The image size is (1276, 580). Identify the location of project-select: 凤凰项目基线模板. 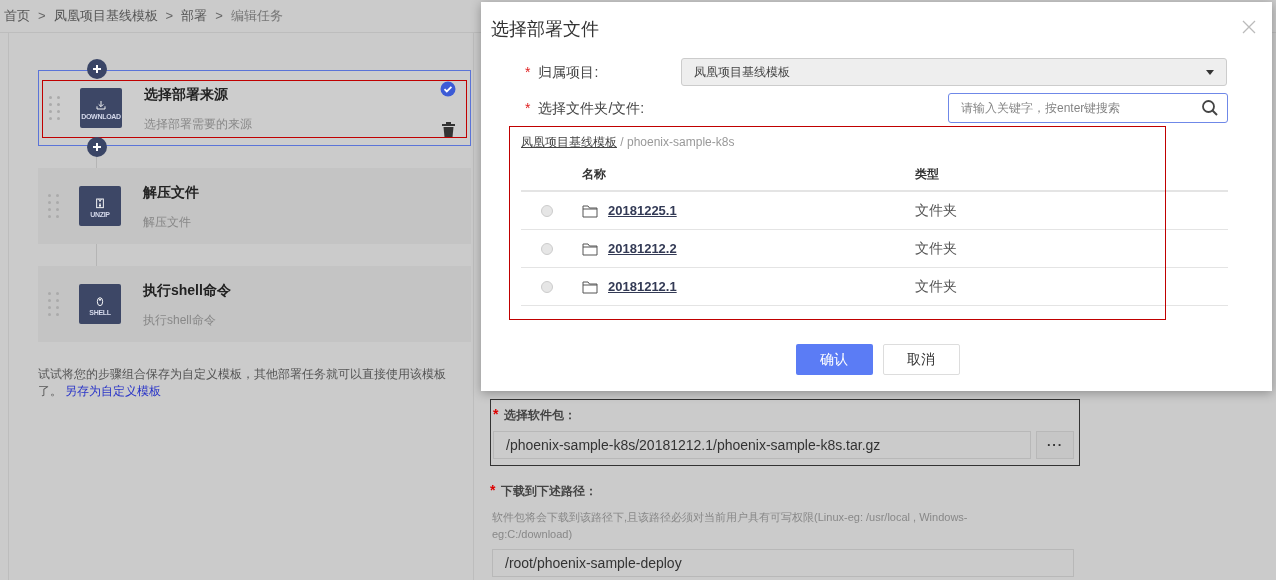
(954, 72).